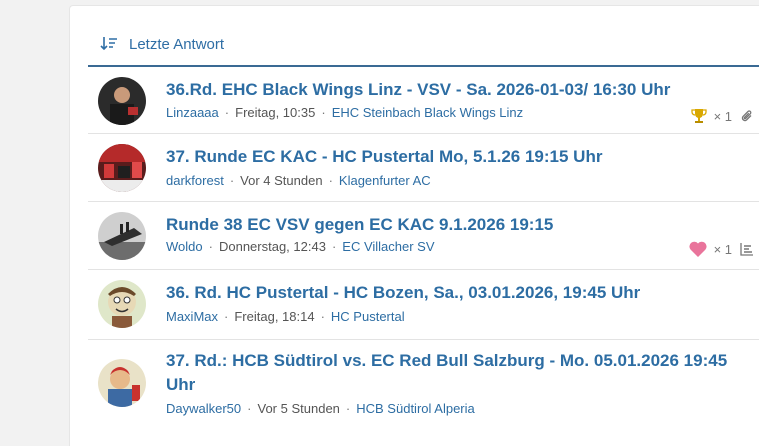 Image resolution: width=759 pixels, height=446 pixels. Describe the element at coordinates (746, 249) in the screenshot. I see `poll-icon` at that location.